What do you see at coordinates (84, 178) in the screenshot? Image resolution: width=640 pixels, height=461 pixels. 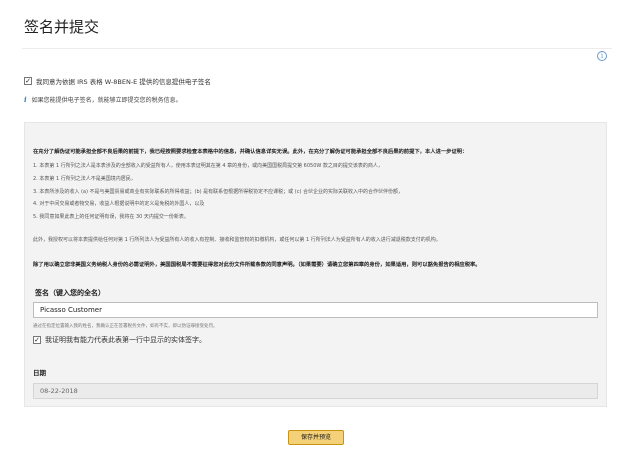 I see `certification-item: 2. 本表第 1 行所列之法人不是美国境内居民，` at bounding box center [84, 178].